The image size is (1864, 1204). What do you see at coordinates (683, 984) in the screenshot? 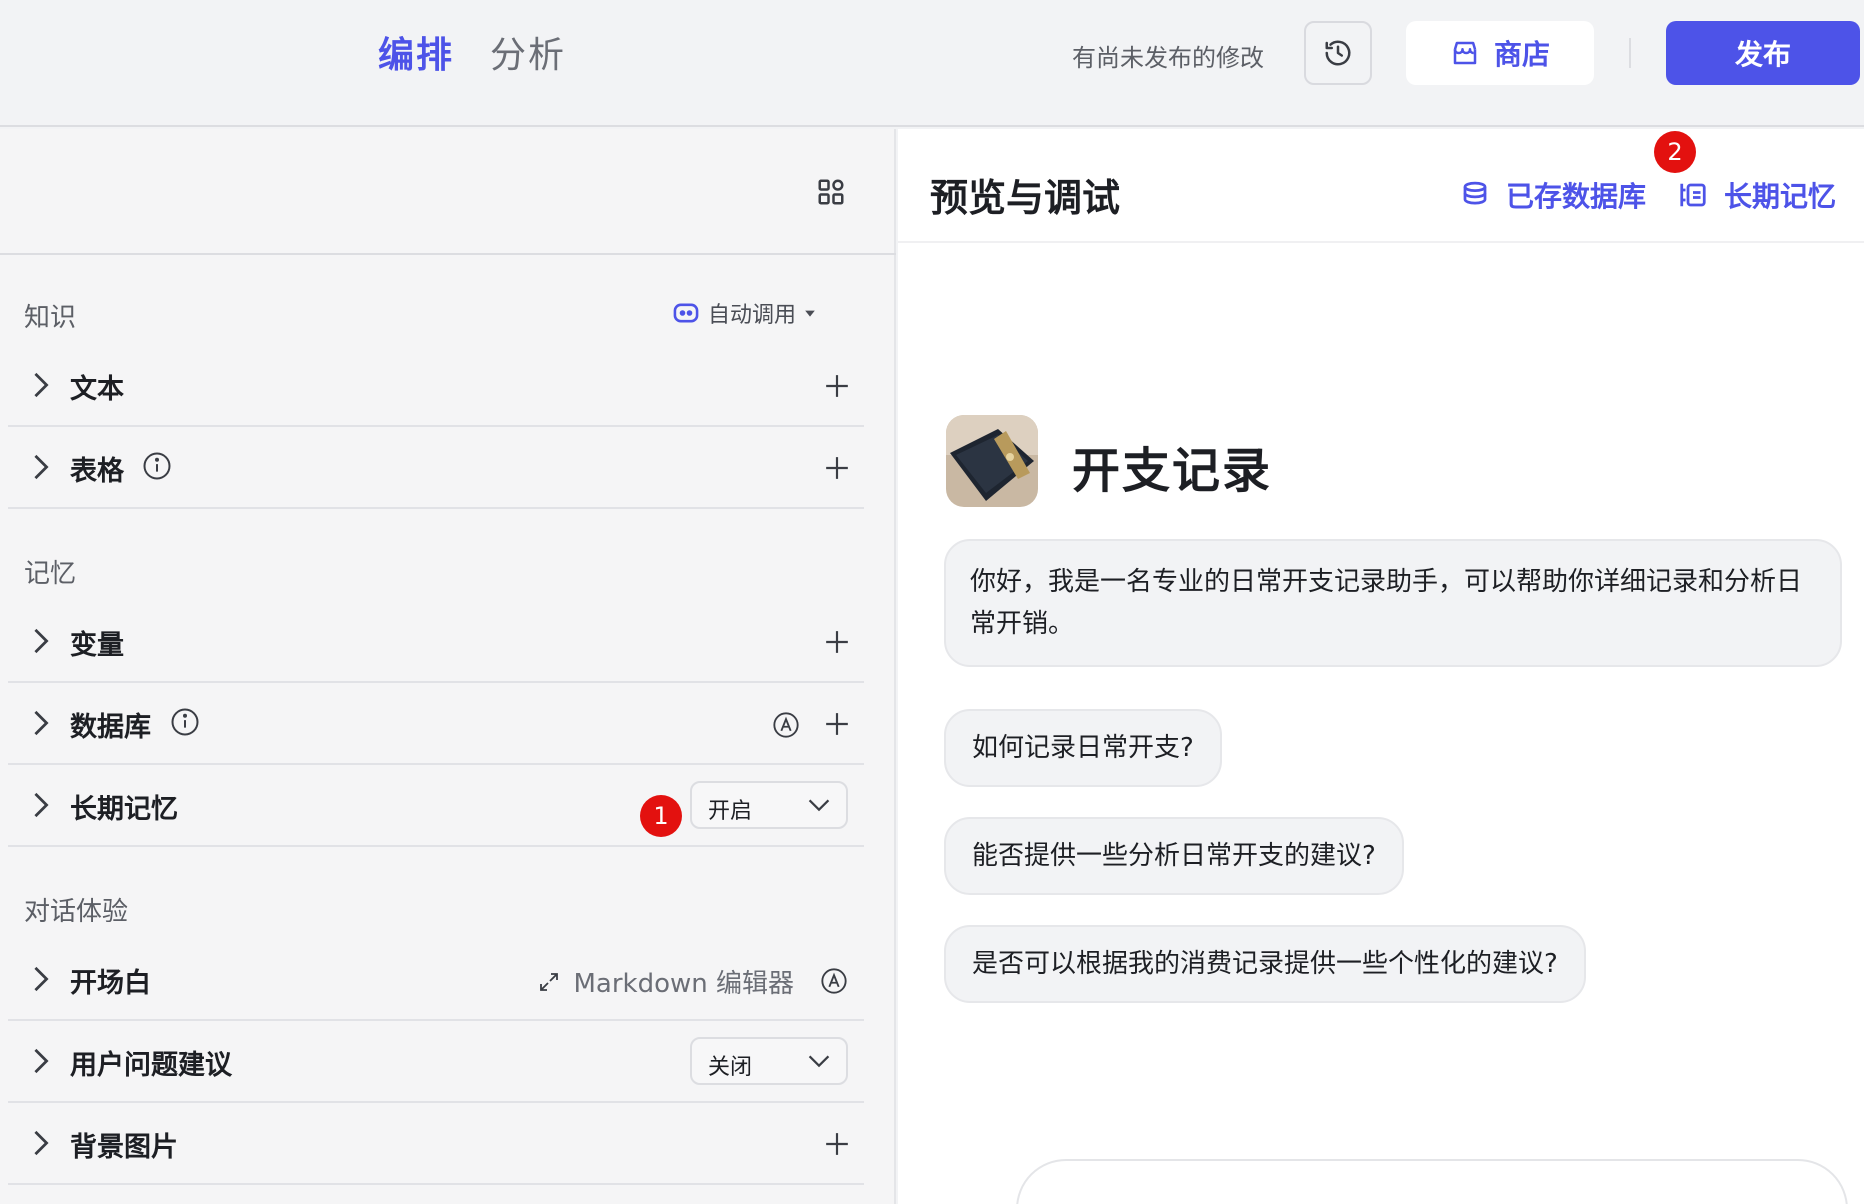
I see `markdown-editor-label: Markdown 编辑器` at bounding box center [683, 984].